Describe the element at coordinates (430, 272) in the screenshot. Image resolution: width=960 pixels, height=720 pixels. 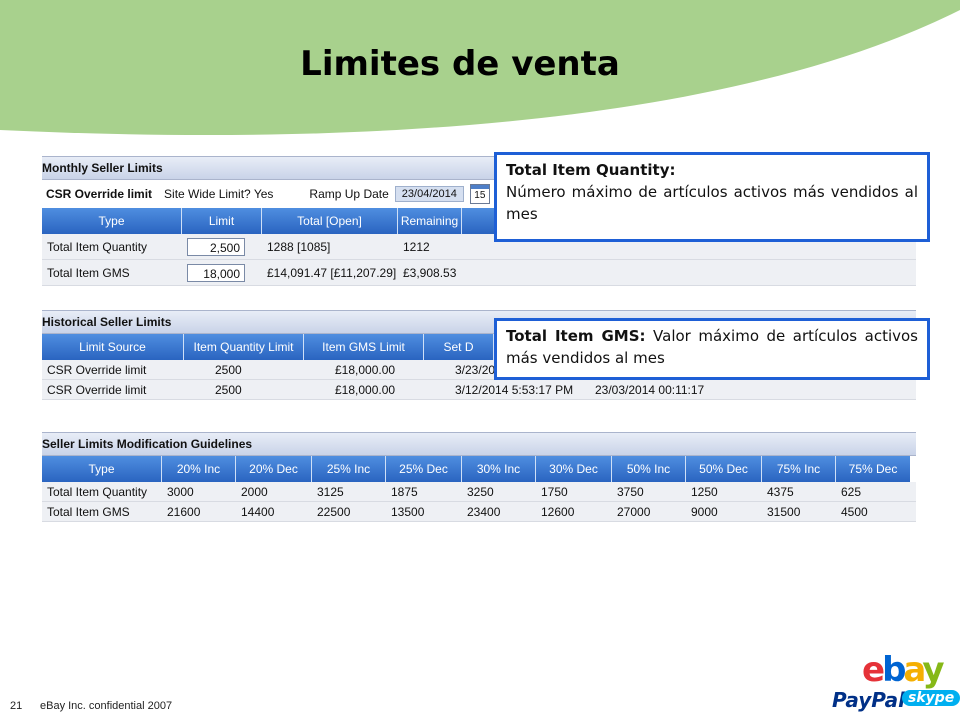
I see `row-remaining: £3,908.53` at that location.